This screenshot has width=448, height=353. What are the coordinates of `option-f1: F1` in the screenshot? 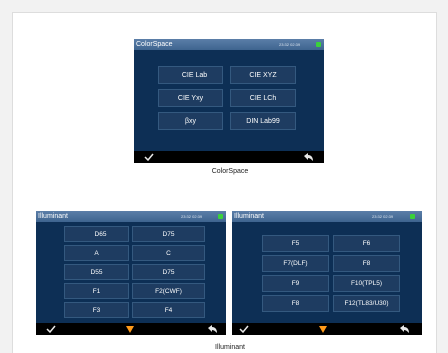 It's located at (96, 291).